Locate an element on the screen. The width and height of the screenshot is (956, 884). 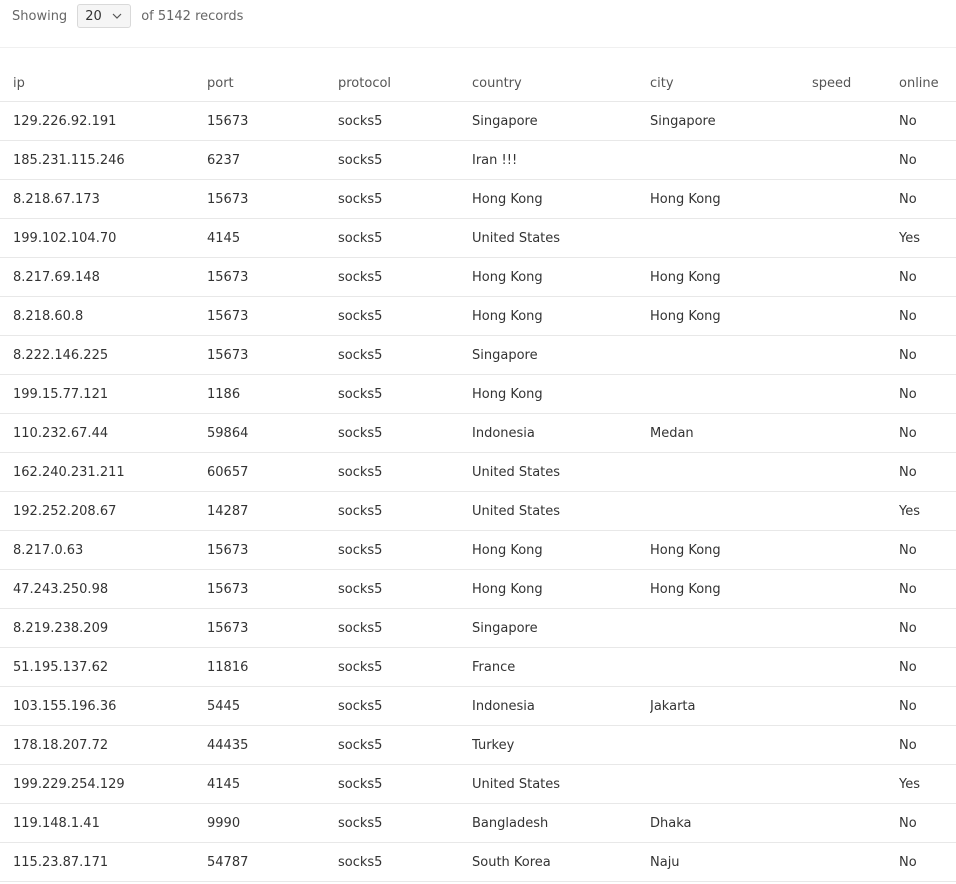
cell-port: 9990 is located at coordinates (272, 823).